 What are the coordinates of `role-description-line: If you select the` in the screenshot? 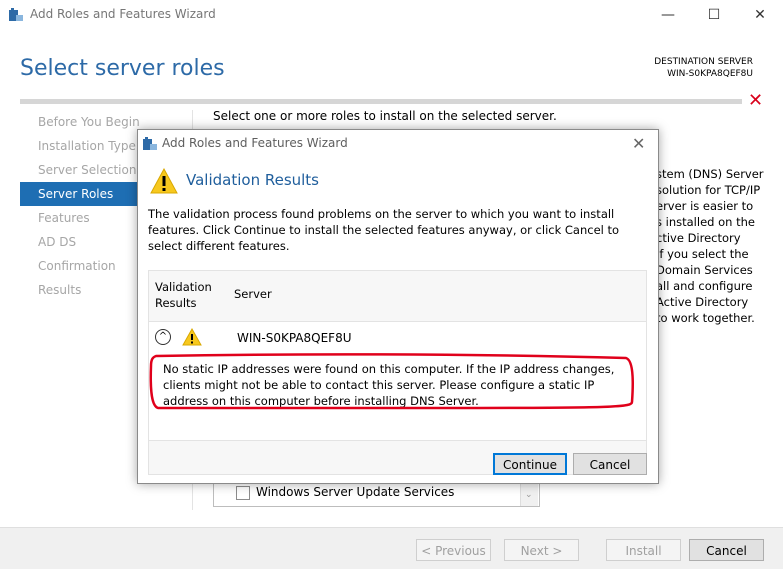 It's located at (702, 254).